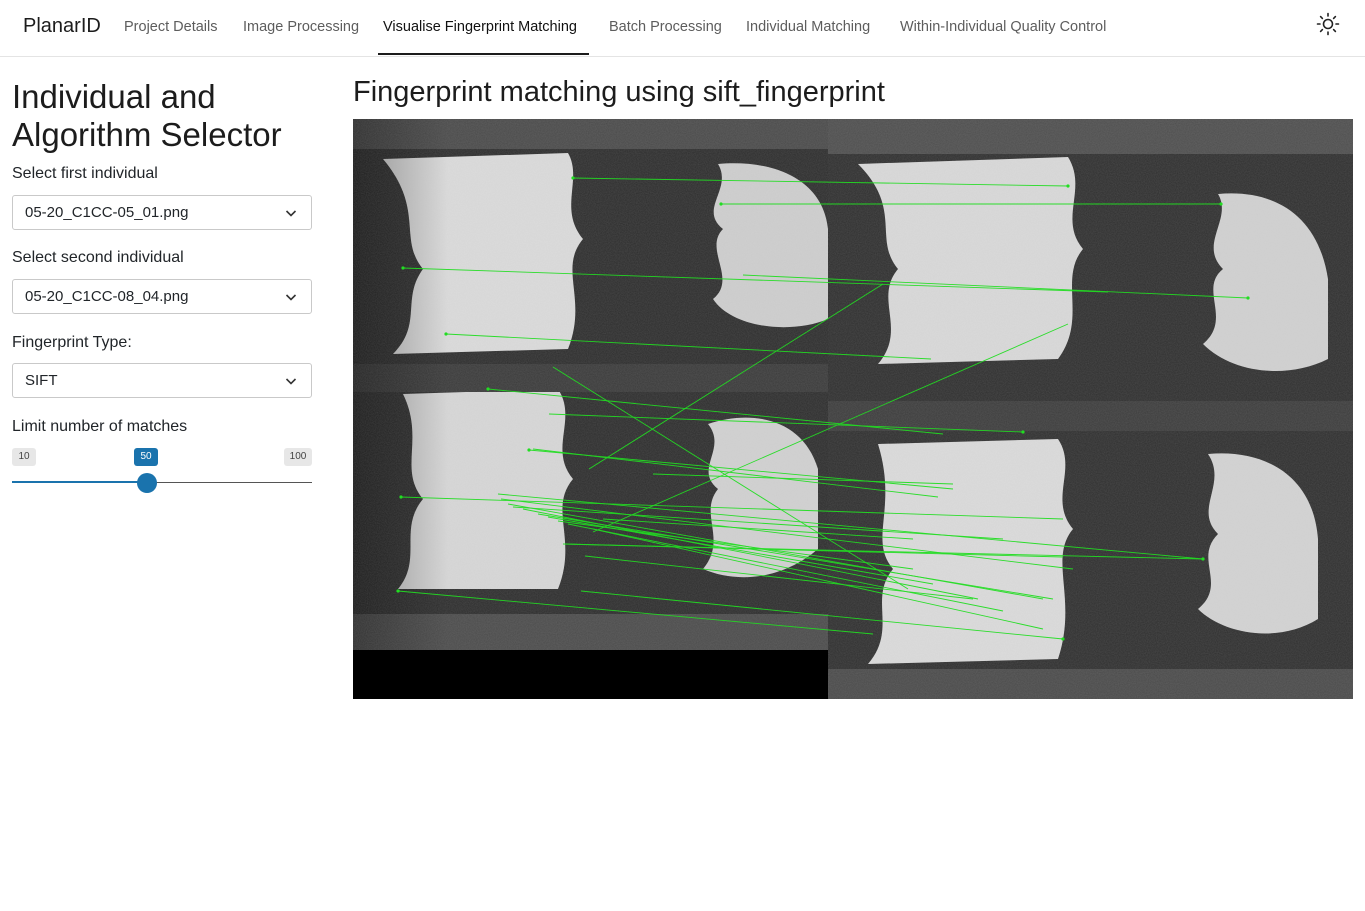  I want to click on tab-project-details: Project Details, so click(170, 27).